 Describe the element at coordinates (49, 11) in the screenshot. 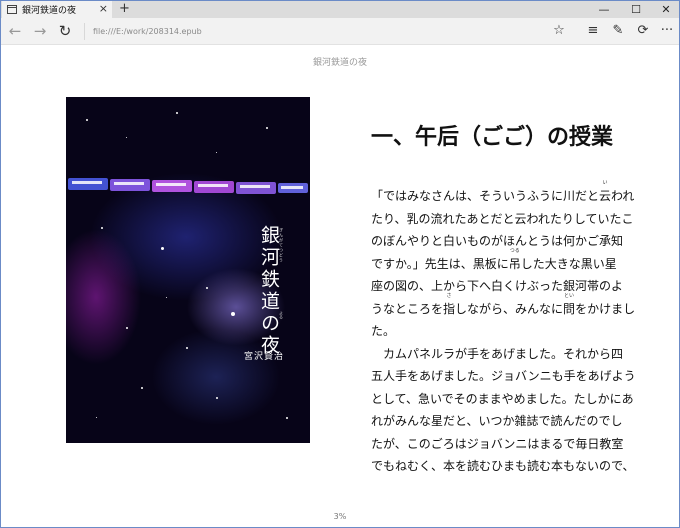

I see `tab-title: 銀河鉄道の夜` at that location.